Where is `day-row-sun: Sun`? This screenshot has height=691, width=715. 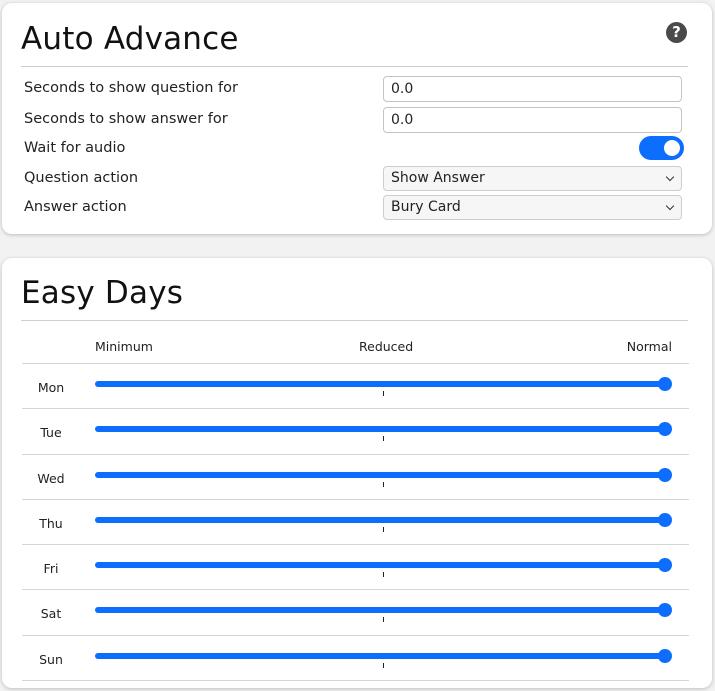
day-row-sun: Sun is located at coordinates (355, 659).